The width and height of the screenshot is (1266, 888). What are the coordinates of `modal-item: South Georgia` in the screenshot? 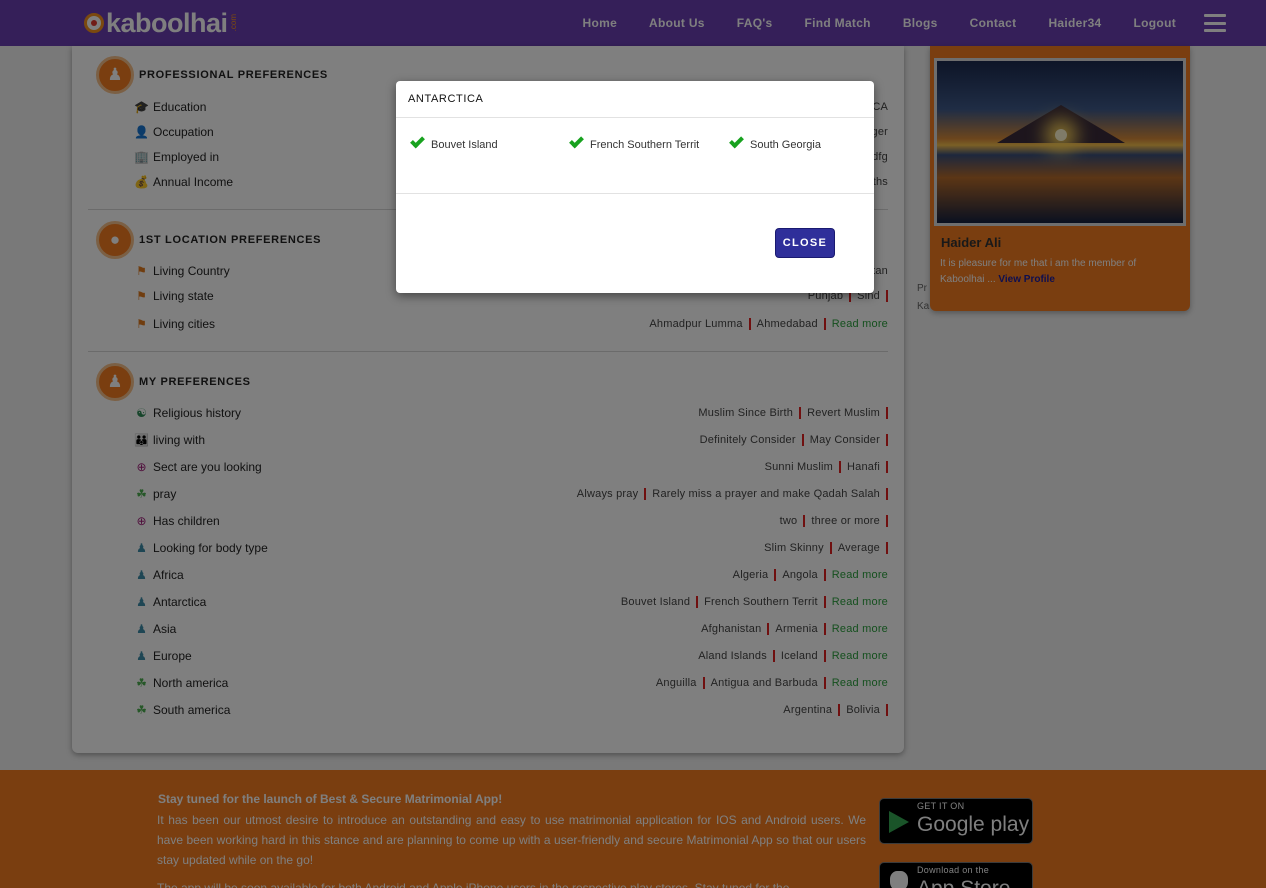 It's located at (802, 145).